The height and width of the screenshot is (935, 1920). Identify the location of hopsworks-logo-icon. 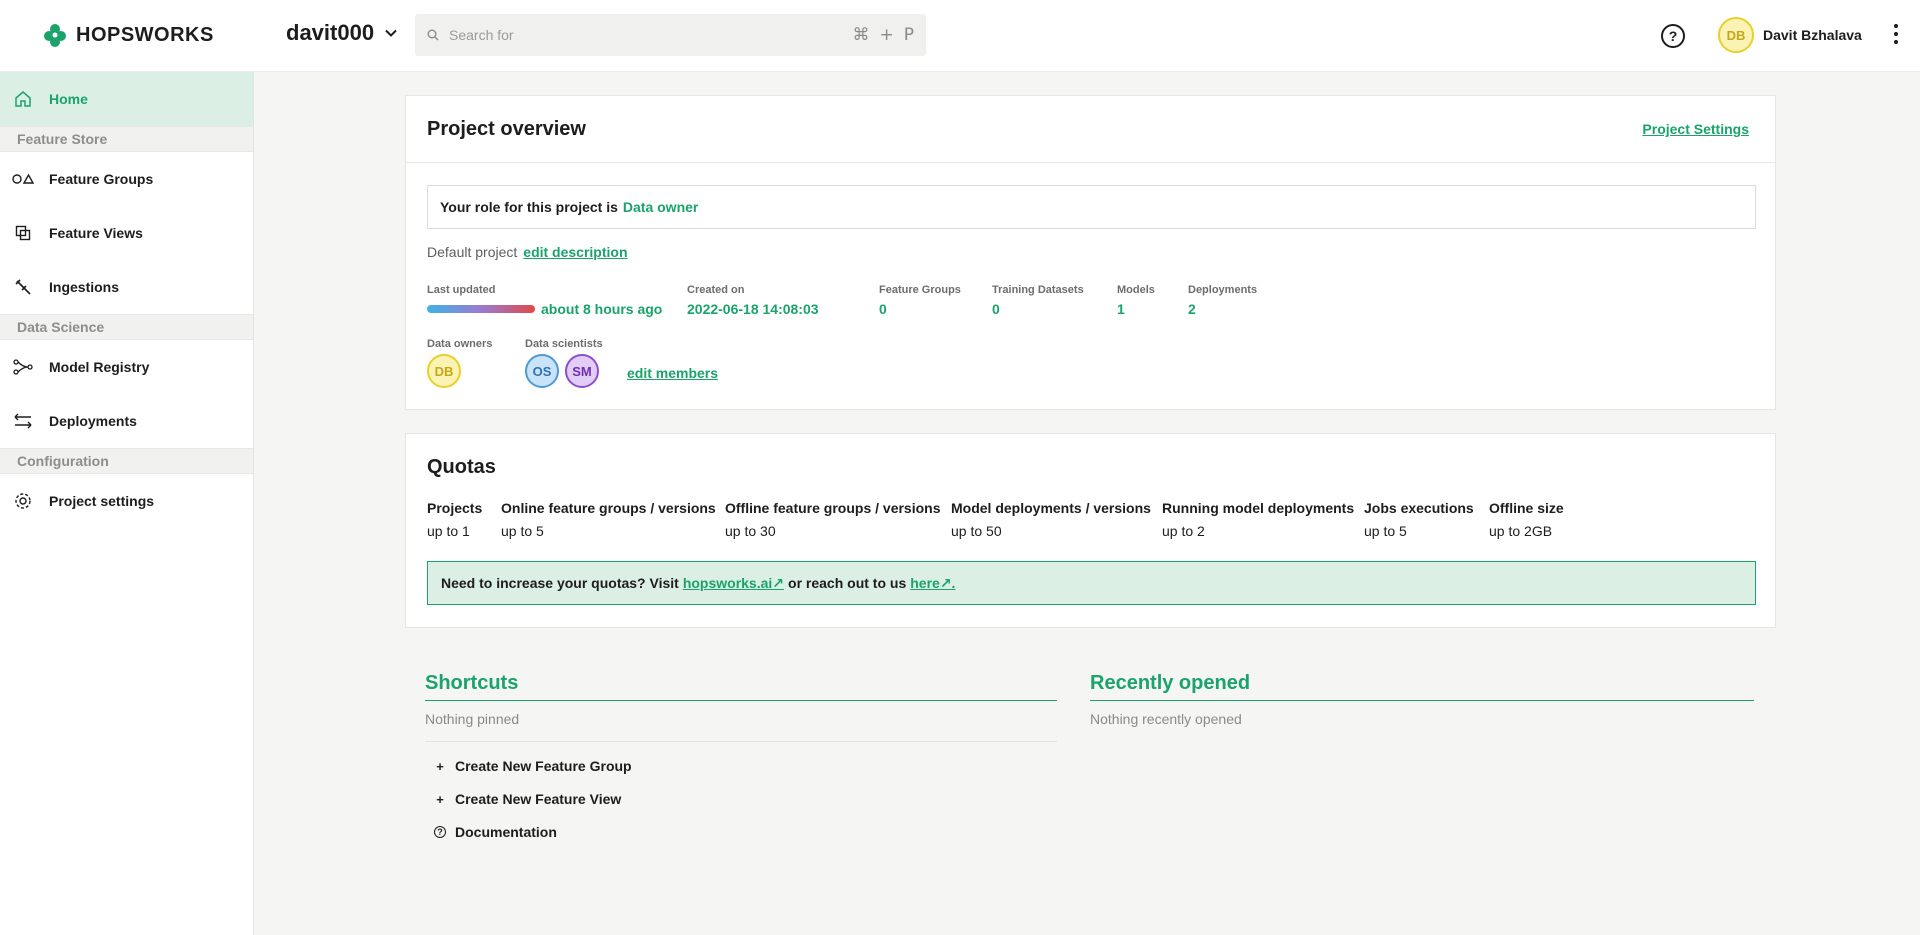
(55, 35).